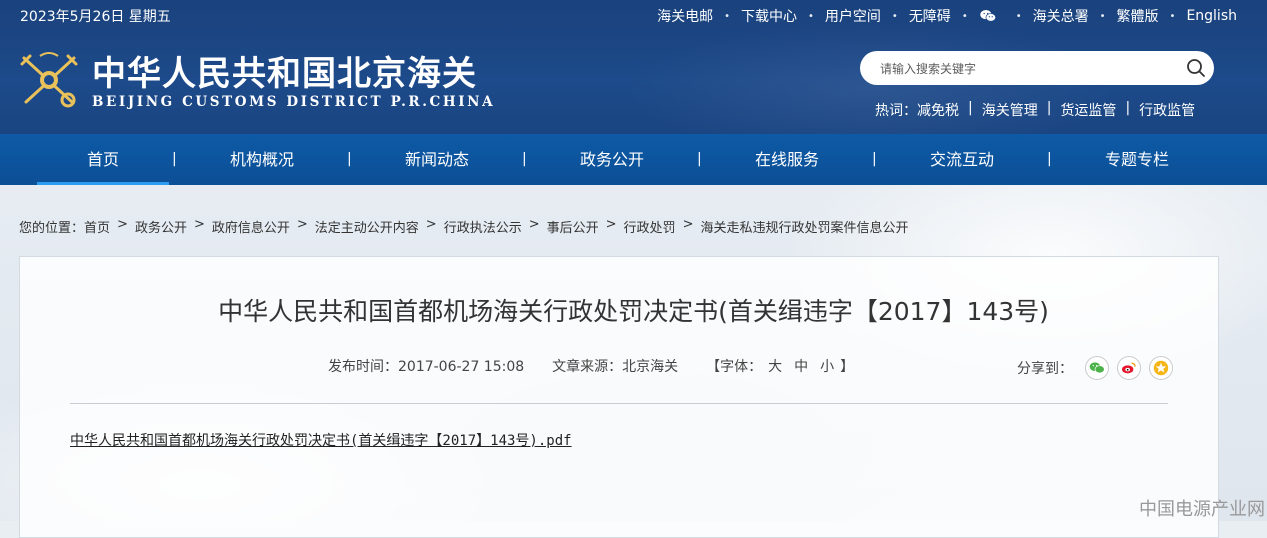 The image size is (1267, 538). What do you see at coordinates (49, 80) in the screenshot?
I see `customs-emblem-logo` at bounding box center [49, 80].